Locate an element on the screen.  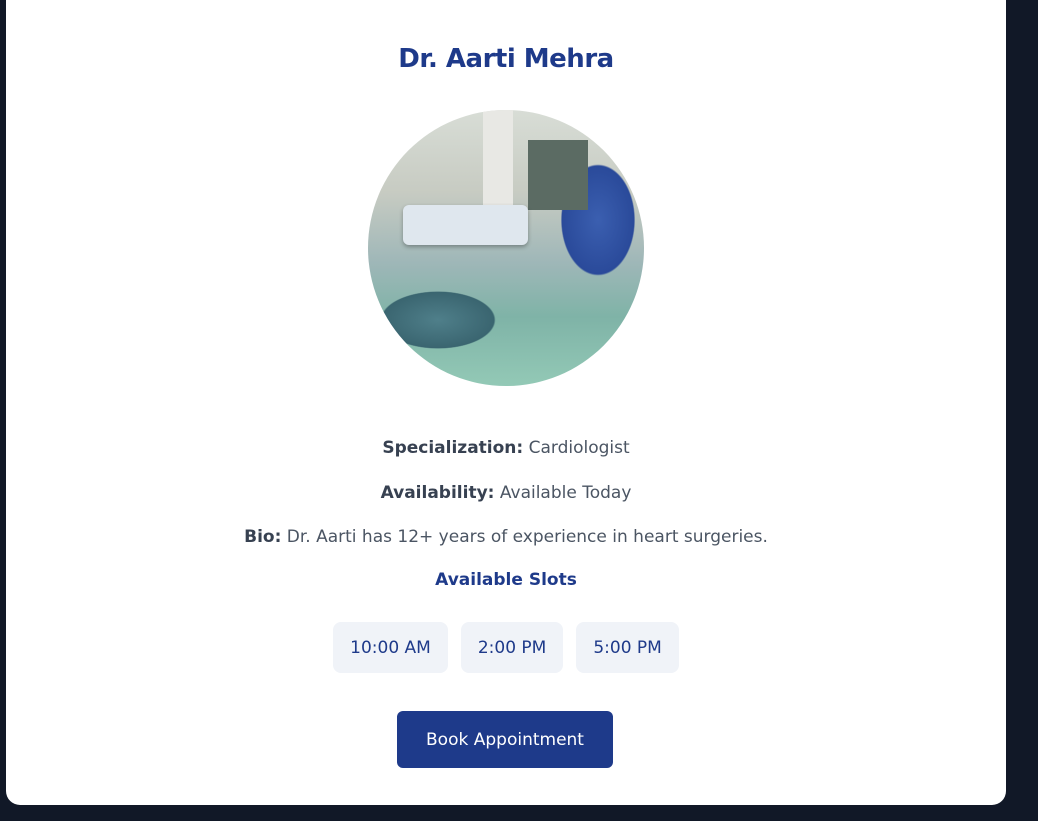
availability: Availability: Available Today is located at coordinates (506, 493).